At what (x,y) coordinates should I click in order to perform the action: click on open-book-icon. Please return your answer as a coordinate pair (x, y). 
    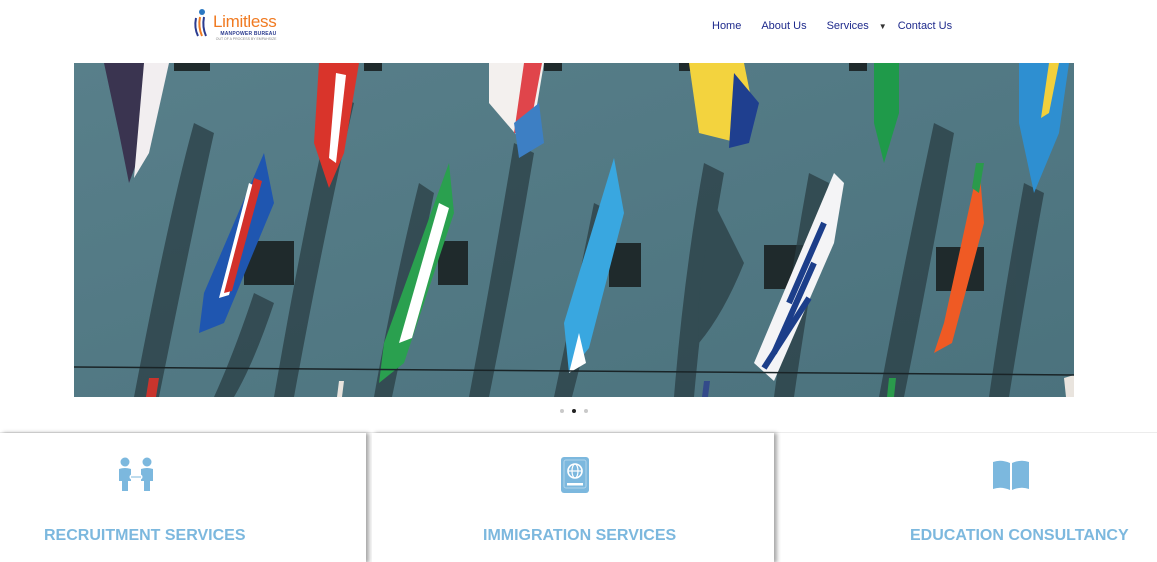
    Looking at the image, I should click on (1011, 475).